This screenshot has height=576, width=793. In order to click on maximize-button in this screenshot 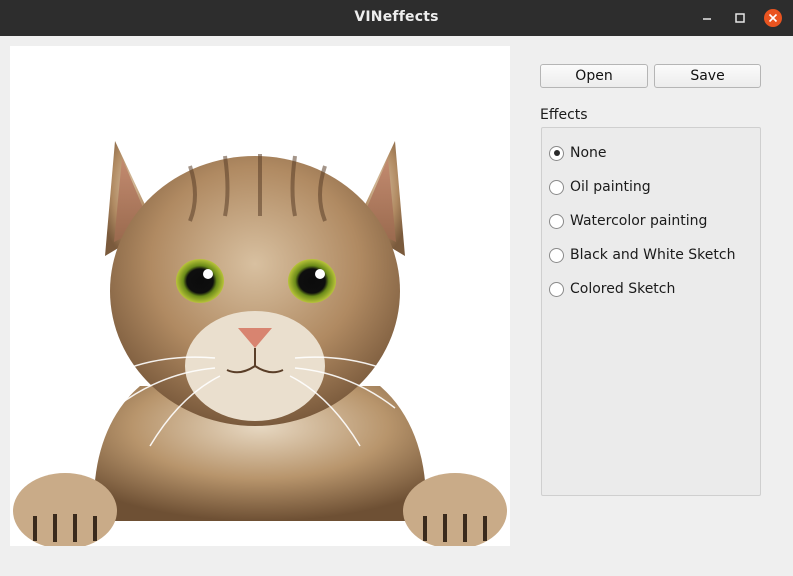, I will do `click(740, 18)`.